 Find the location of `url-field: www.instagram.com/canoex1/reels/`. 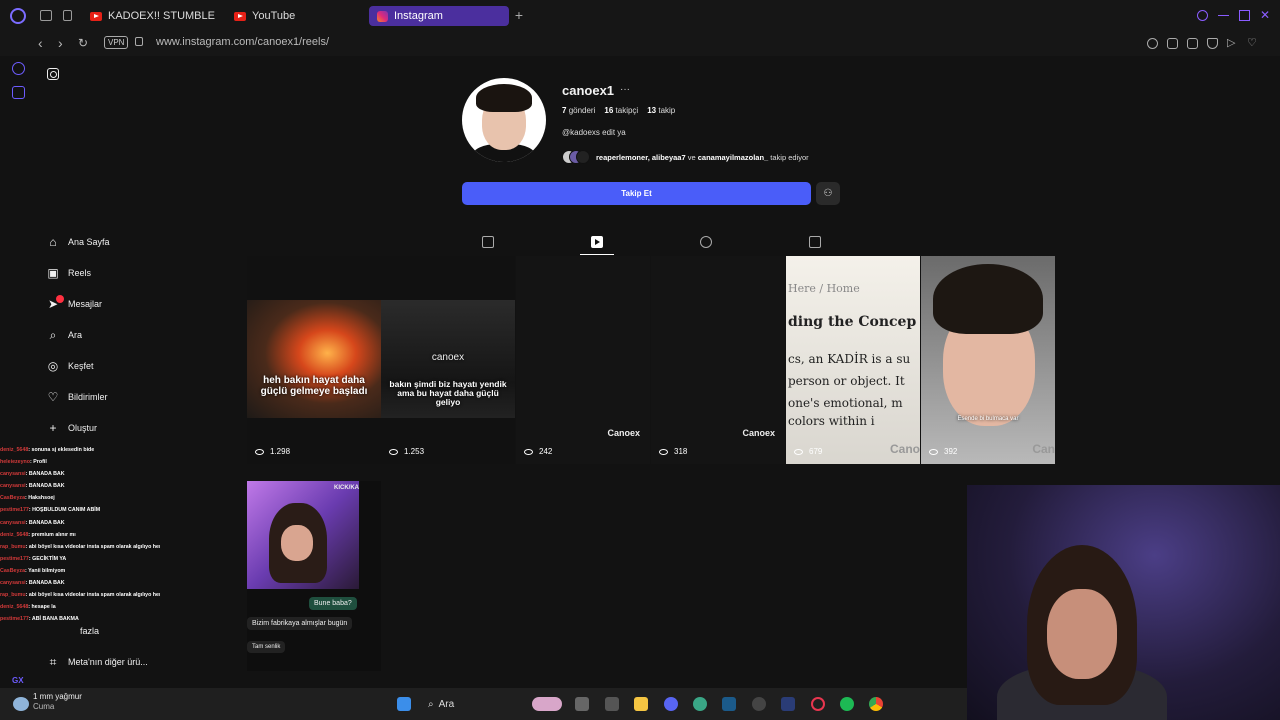

url-field: www.instagram.com/canoex1/reels/ is located at coordinates (242, 42).